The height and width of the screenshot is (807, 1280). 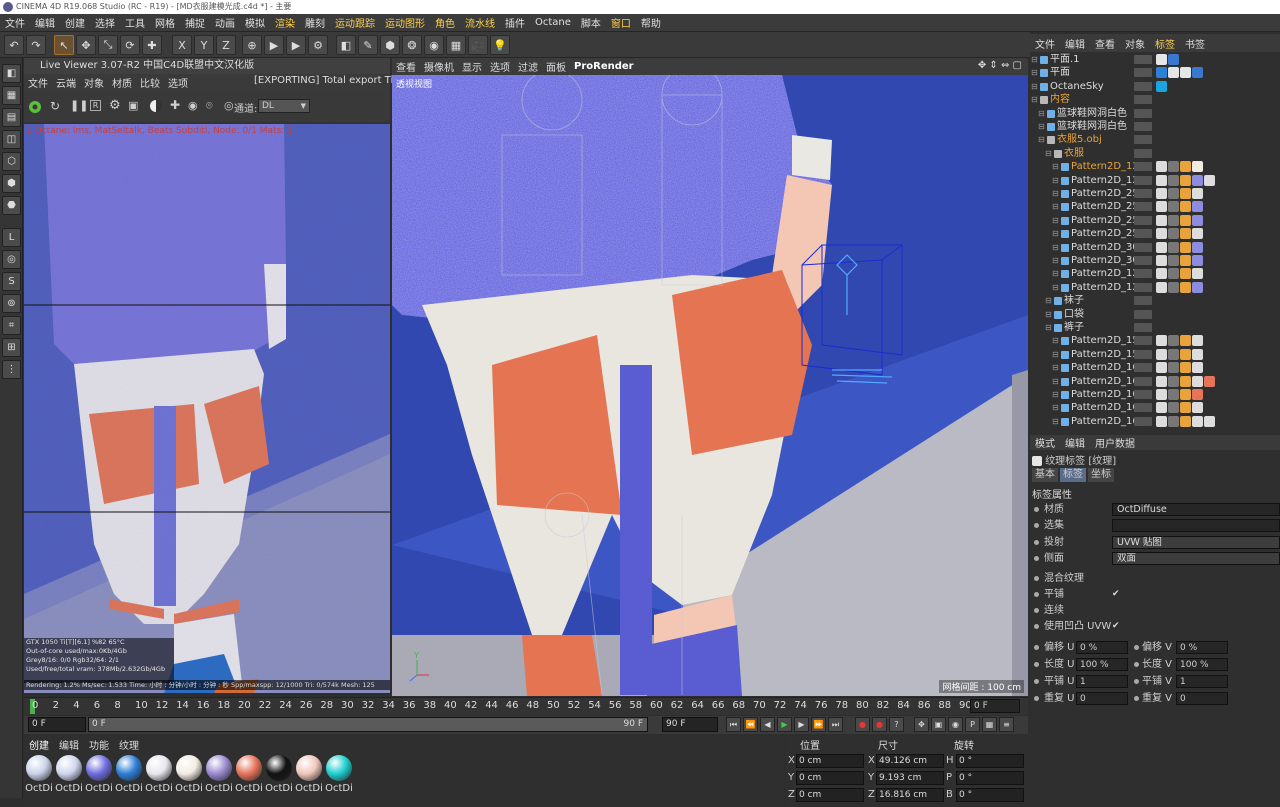 What do you see at coordinates (1155, 113) in the screenshot?
I see `object-row: ⊟ 篮球鞋网洞白色` at bounding box center [1155, 113].